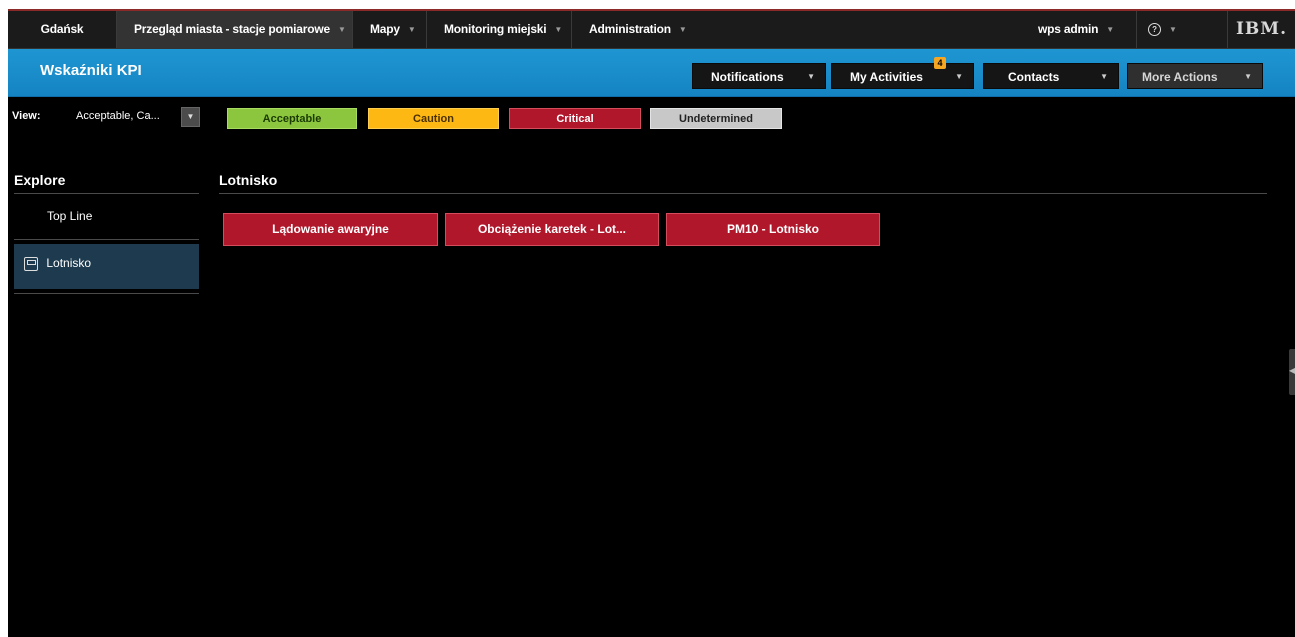  Describe the element at coordinates (31, 263) in the screenshot. I see `station-icon` at that location.